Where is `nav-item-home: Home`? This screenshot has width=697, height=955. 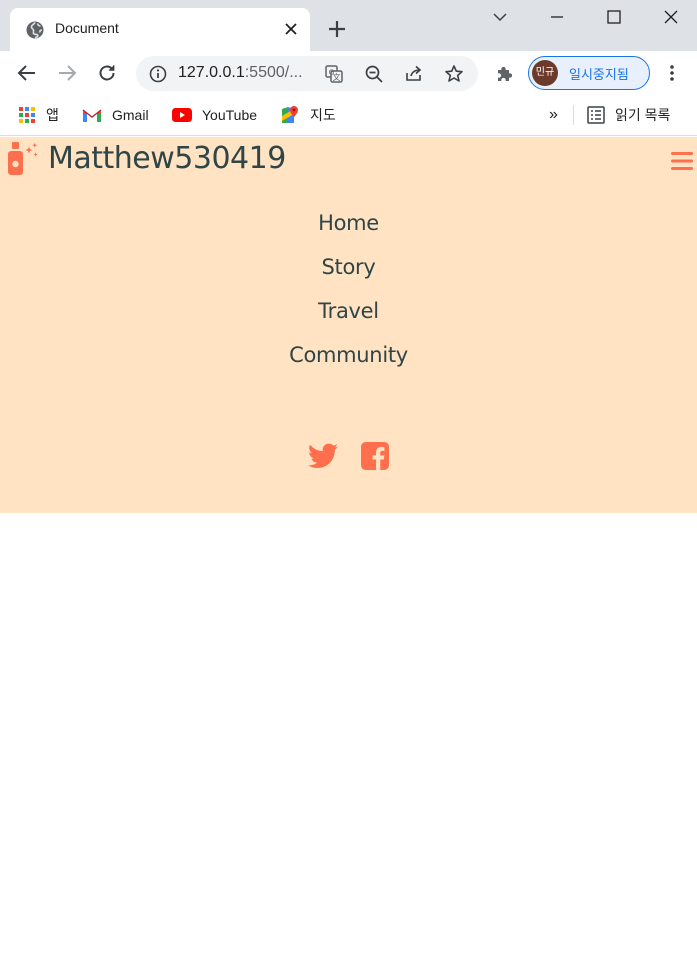 nav-item-home: Home is located at coordinates (348, 223).